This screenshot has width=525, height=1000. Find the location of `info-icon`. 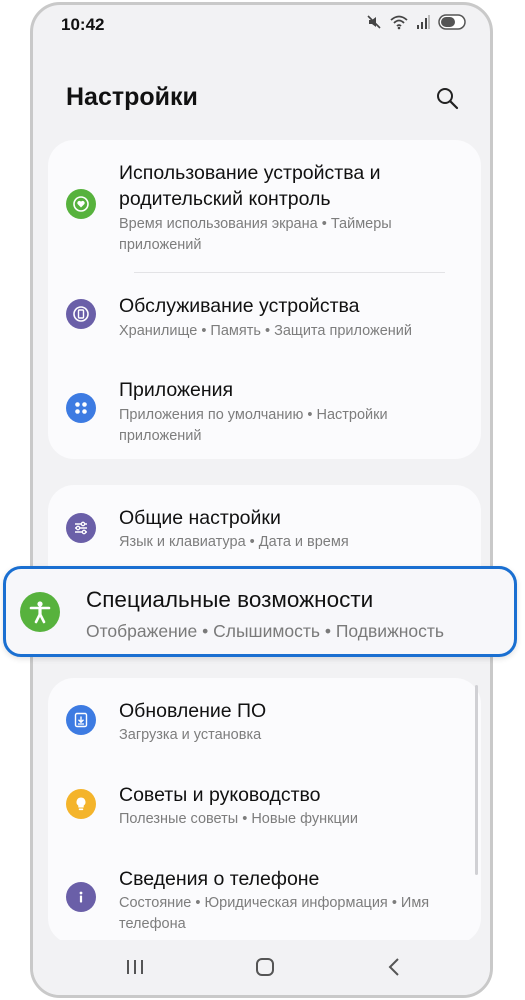

info-icon is located at coordinates (81, 897).